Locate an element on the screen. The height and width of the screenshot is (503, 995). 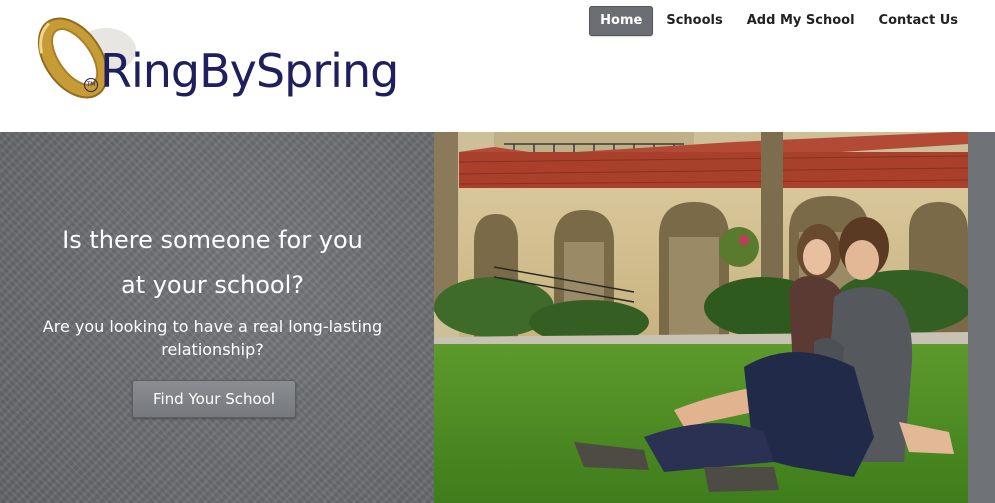
nav-home: Home is located at coordinates (621, 21).